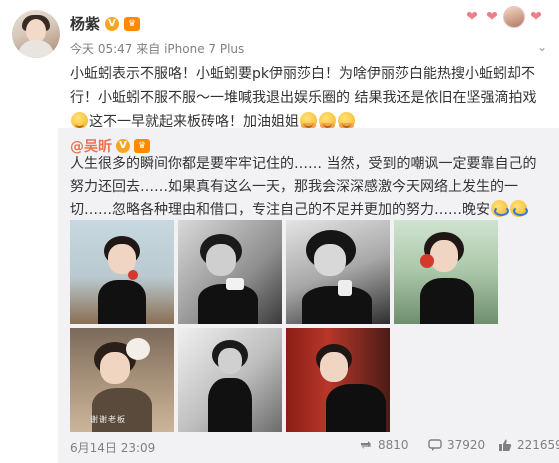 This screenshot has height=463, width=559. I want to click on post-source: iPhone 7 Plus, so click(204, 49).